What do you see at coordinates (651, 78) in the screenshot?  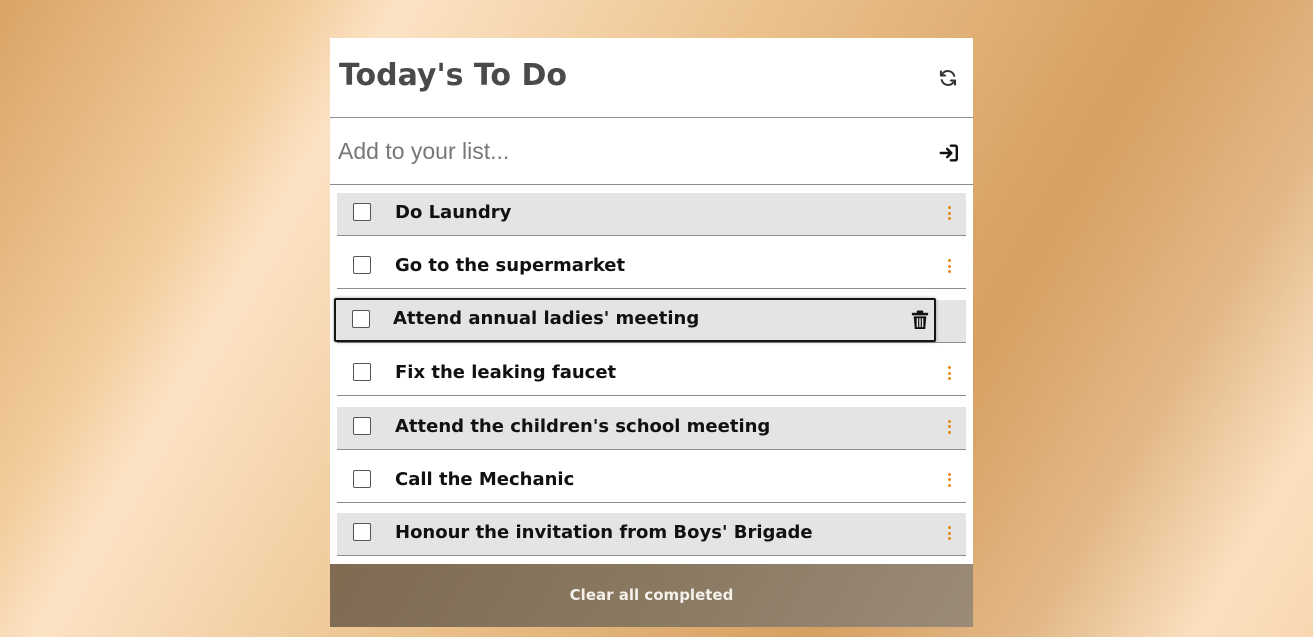 I see `header: Today's To Do` at bounding box center [651, 78].